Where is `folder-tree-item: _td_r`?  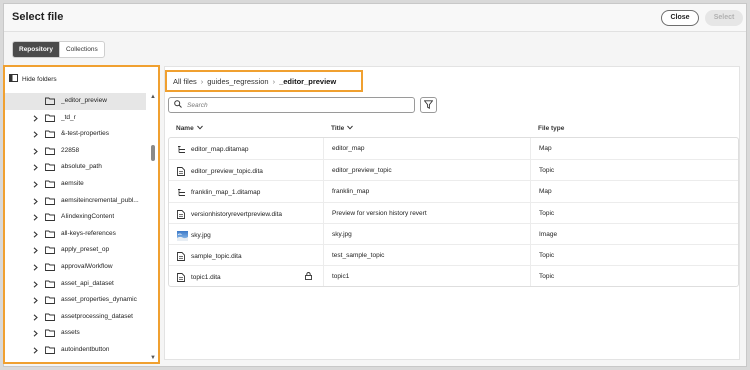
folder-tree-item: _td_r is located at coordinates (75, 118).